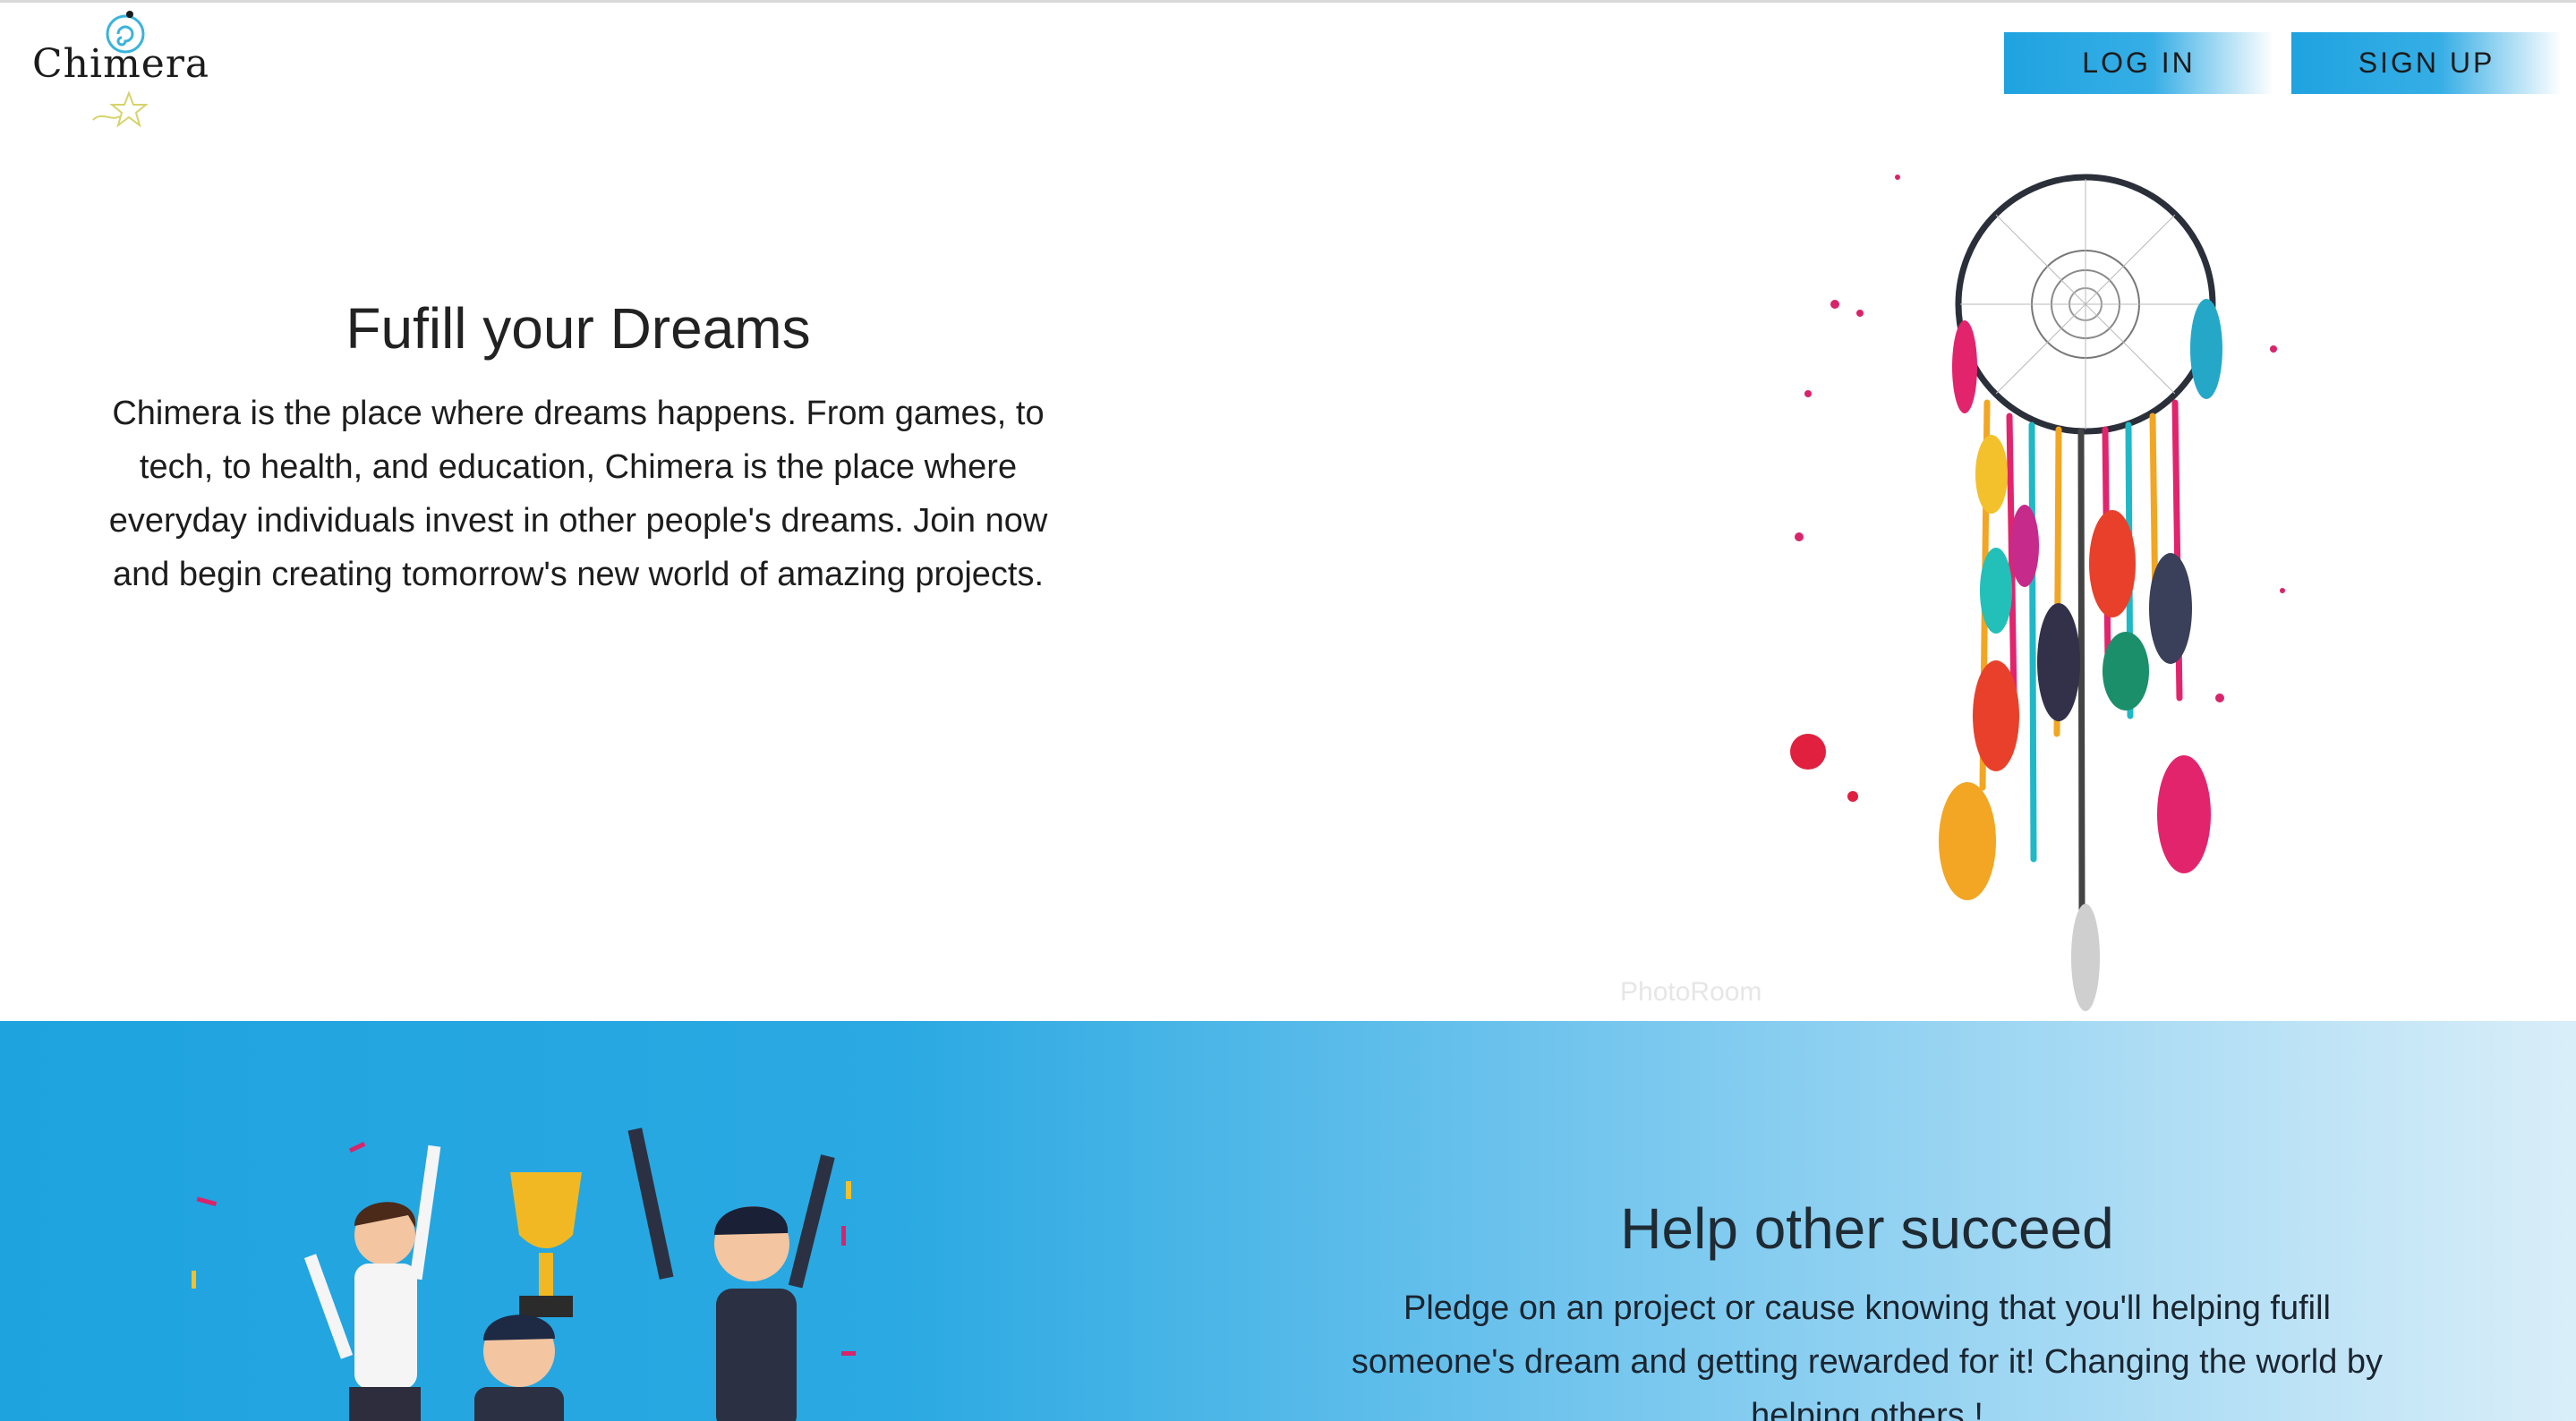  I want to click on top-border, so click(1288, 1).